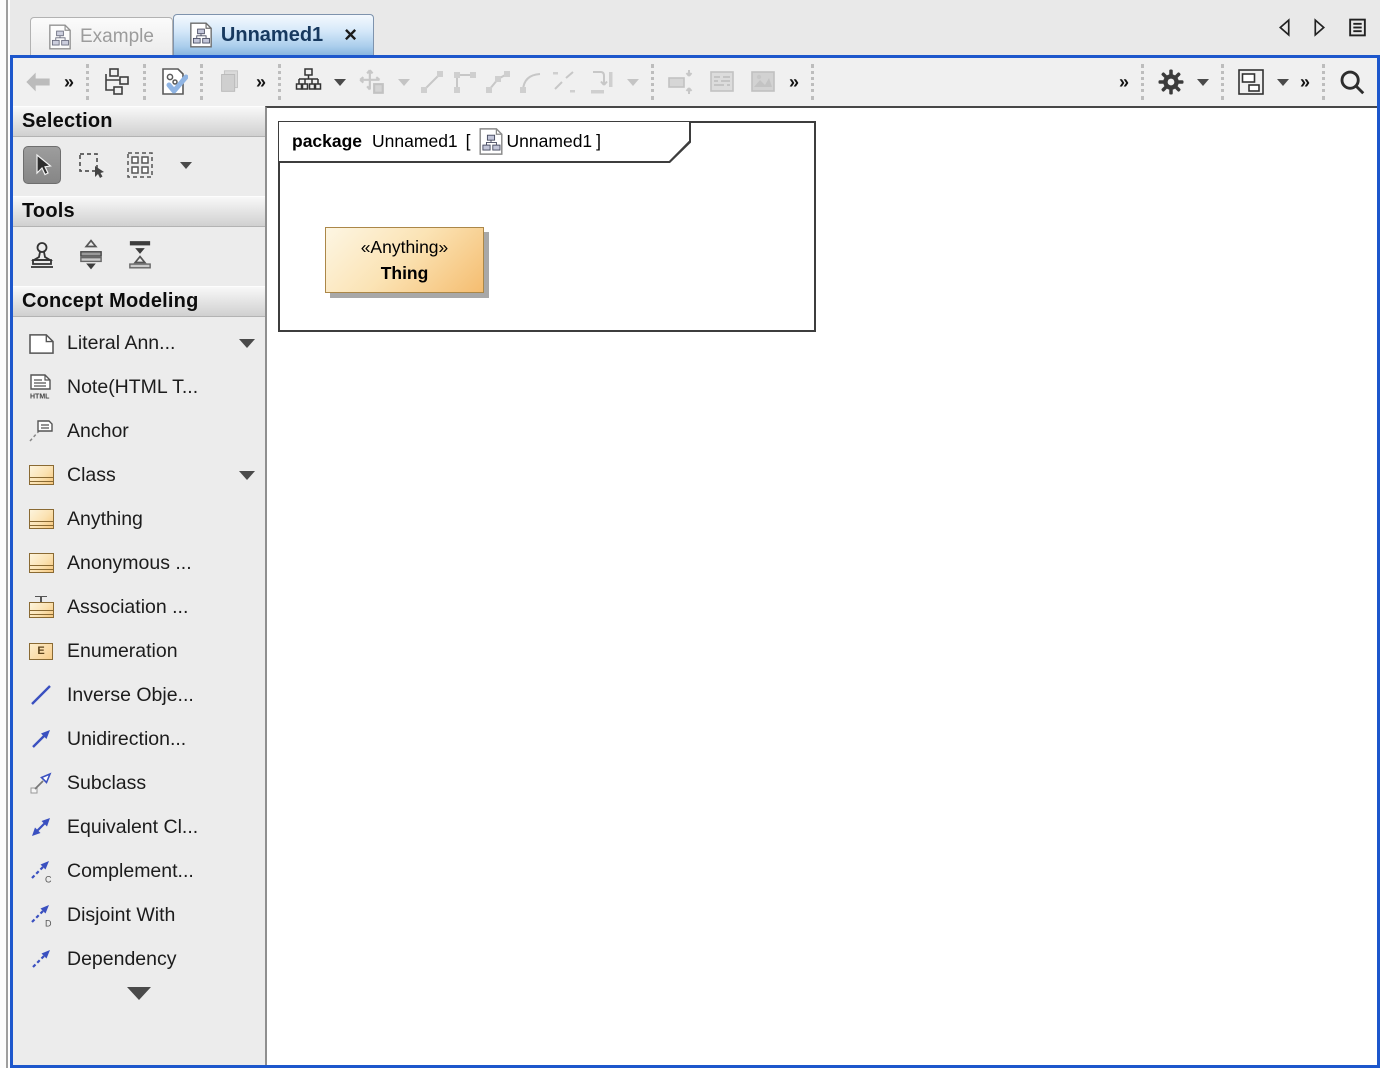 This screenshot has height=1068, width=1380. I want to click on curve-line-icon, so click(530, 83).